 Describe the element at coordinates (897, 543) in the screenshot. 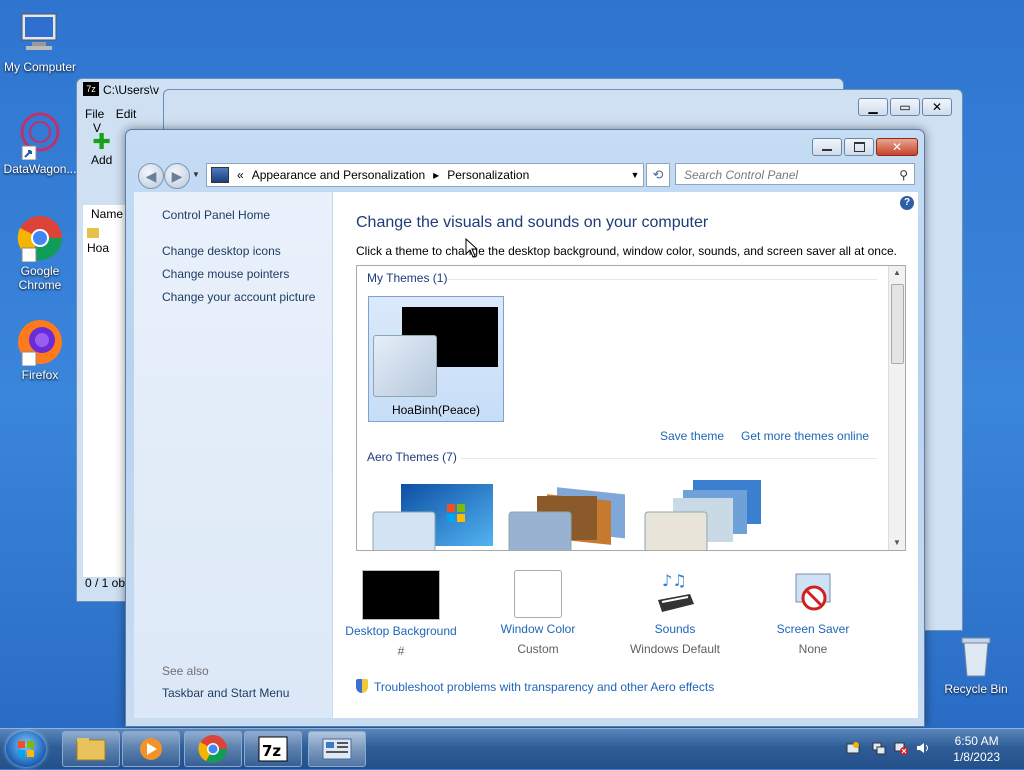

I see `scroll-down-icon: ▼` at that location.